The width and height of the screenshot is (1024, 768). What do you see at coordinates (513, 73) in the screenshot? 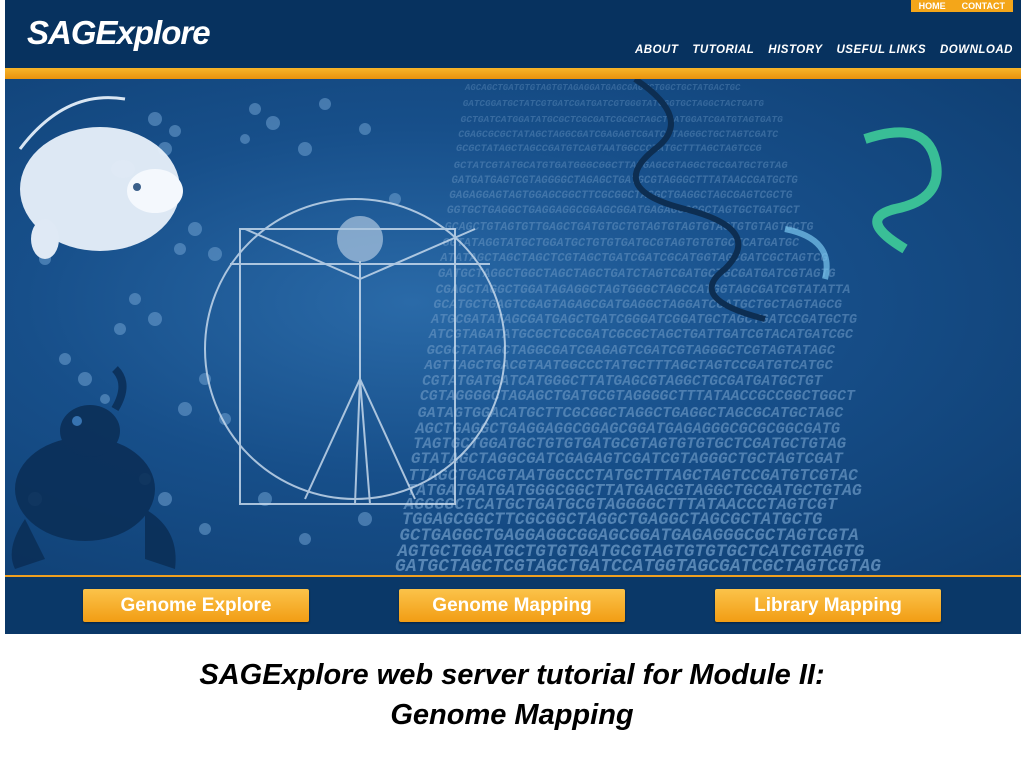
I see `header-divider` at bounding box center [513, 73].